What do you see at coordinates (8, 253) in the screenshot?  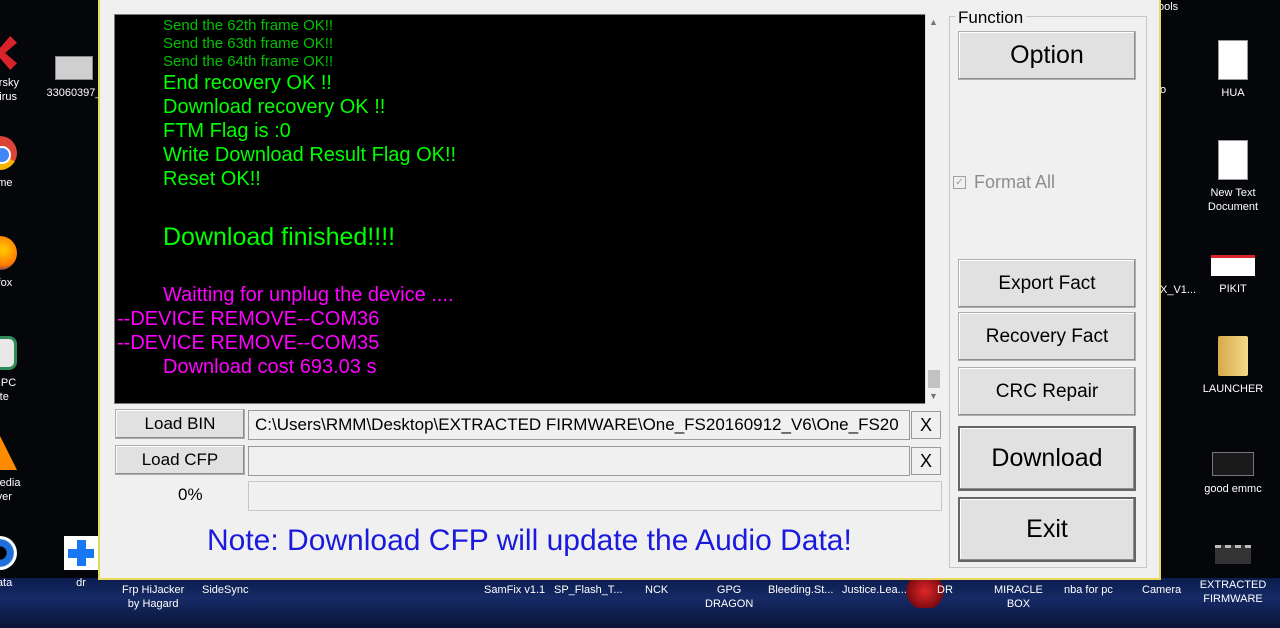 I see `firefox-logo-icon` at bounding box center [8, 253].